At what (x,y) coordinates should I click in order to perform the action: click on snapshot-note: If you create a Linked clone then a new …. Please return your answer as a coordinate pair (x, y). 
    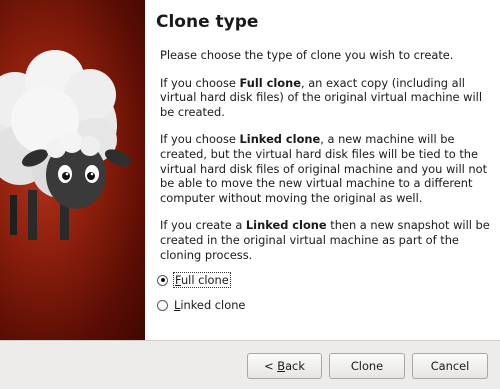
    Looking at the image, I should click on (325, 240).